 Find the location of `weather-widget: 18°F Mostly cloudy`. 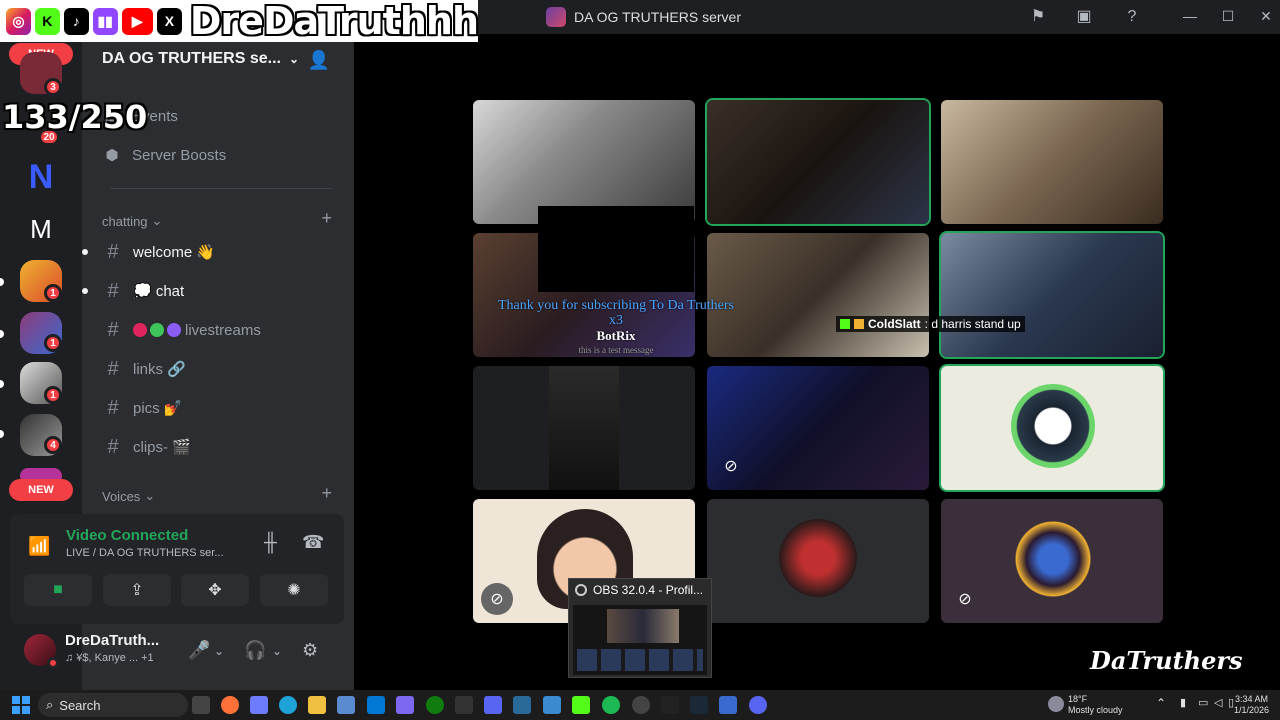

weather-widget: 18°F Mostly cloudy is located at coordinates (1095, 705).